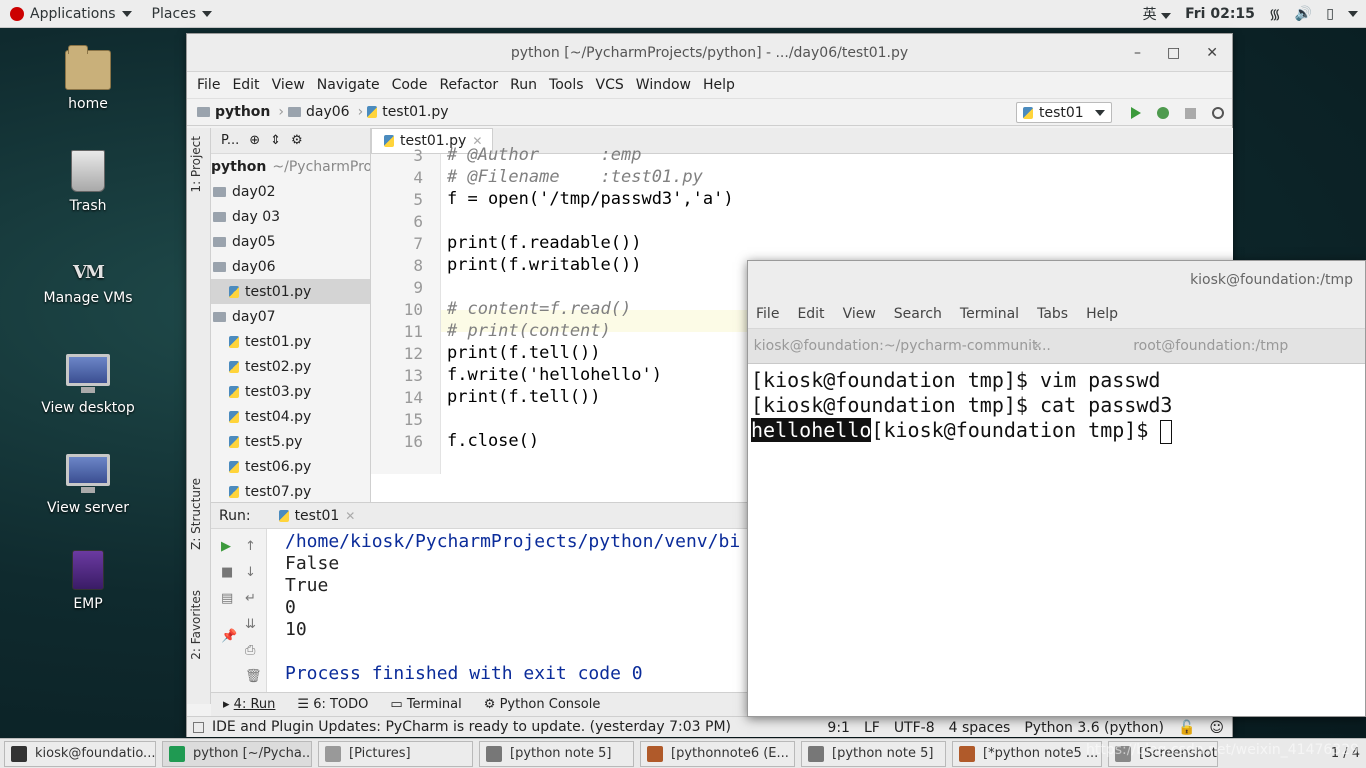  Describe the element at coordinates (290, 466) in the screenshot. I see `tree-file: test06.py` at that location.